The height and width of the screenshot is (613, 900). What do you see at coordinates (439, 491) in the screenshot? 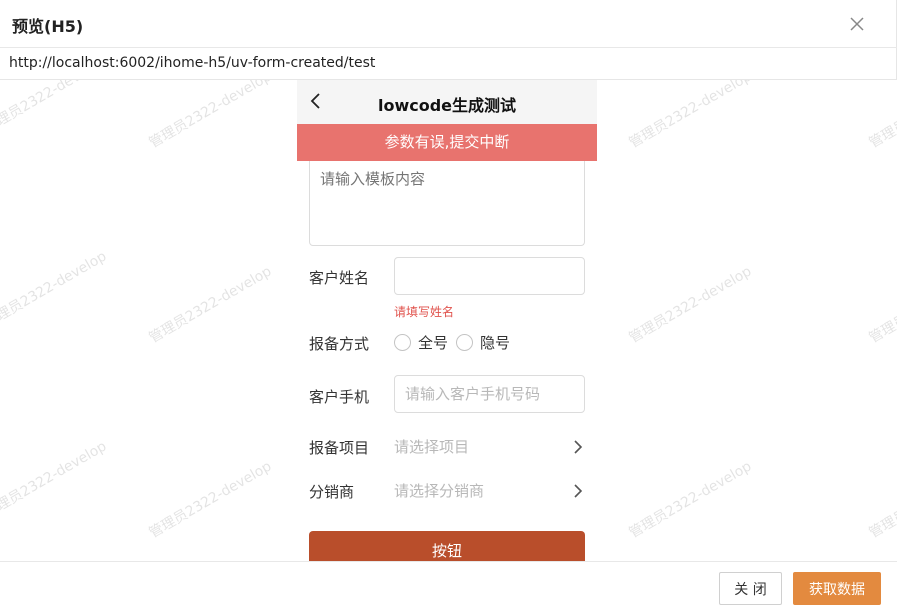
I see `distributor-placeholder: 请选择分销商` at bounding box center [439, 491].